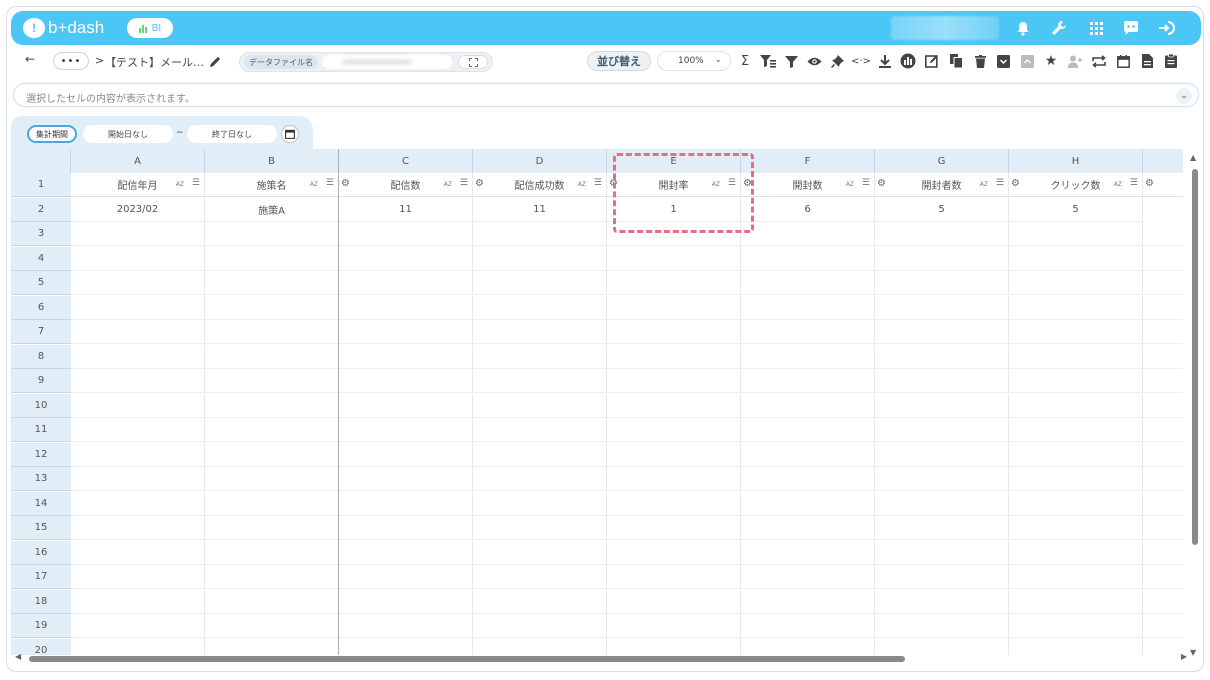  I want to click on zoom-select: 100% ⌄, so click(694, 61).